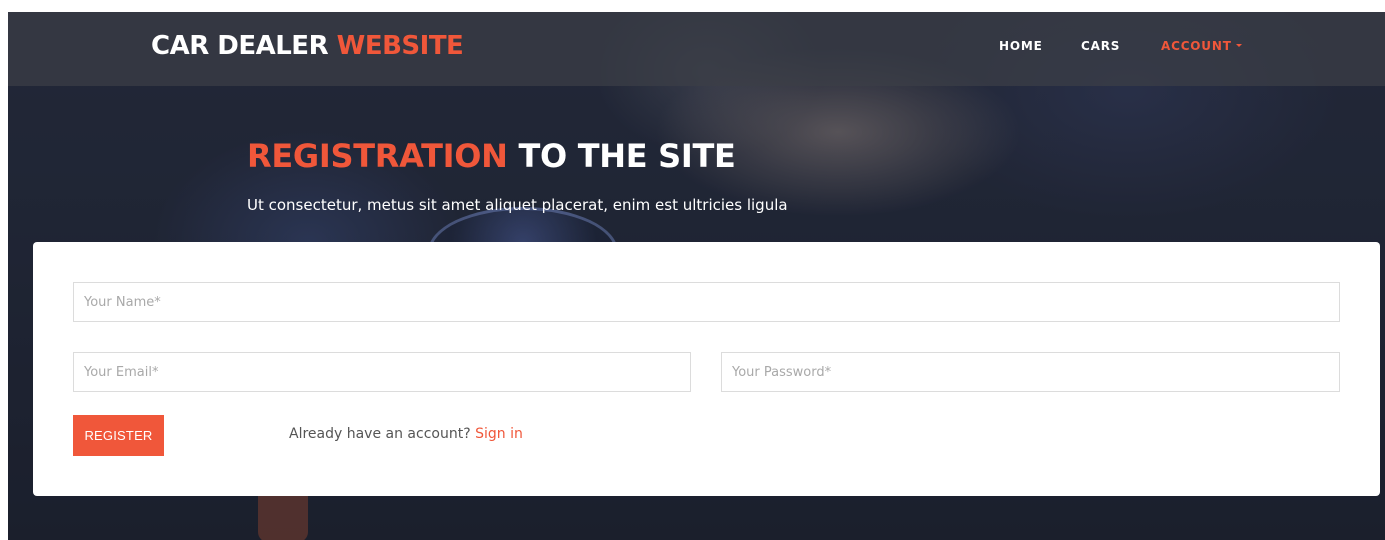  Describe the element at coordinates (118, 435) in the screenshot. I see `register-button: REGISTER` at that location.